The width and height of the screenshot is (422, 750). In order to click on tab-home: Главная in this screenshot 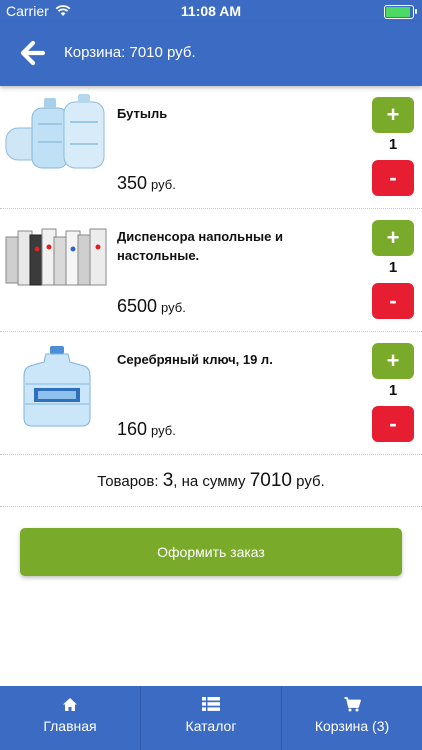, I will do `click(70, 718)`.